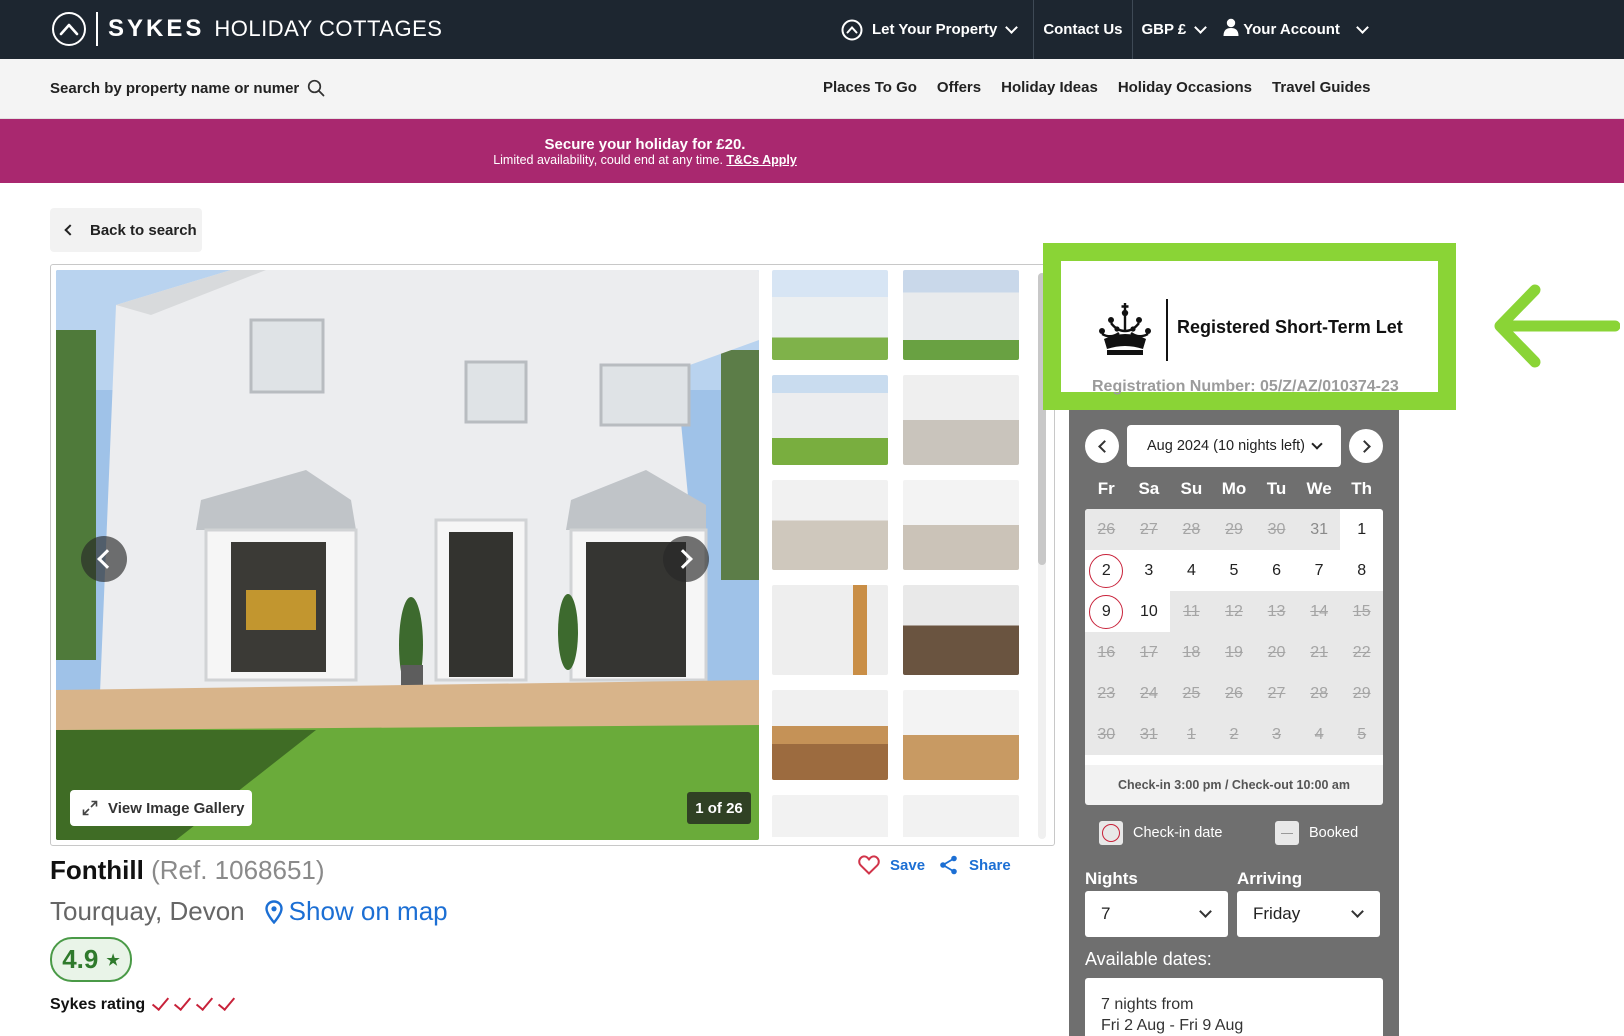 This screenshot has height=1036, width=1624. I want to click on checkin-day: 9, so click(1106, 611).